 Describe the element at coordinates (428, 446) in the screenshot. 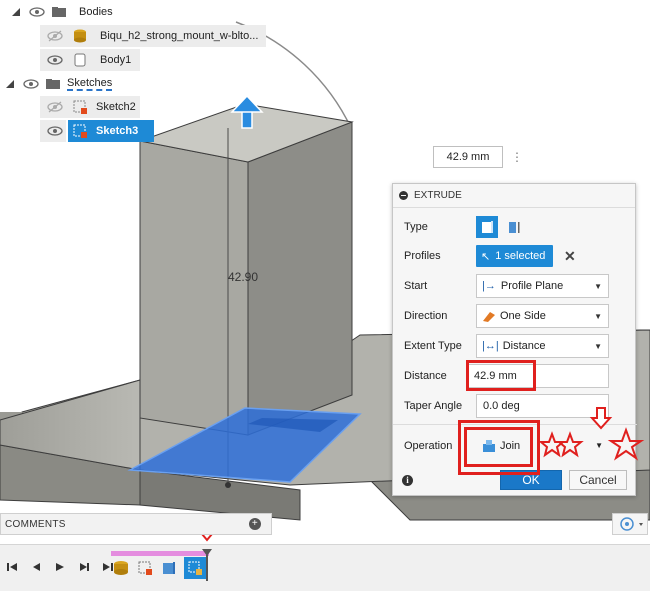

I see `label-operation: Operation` at that location.